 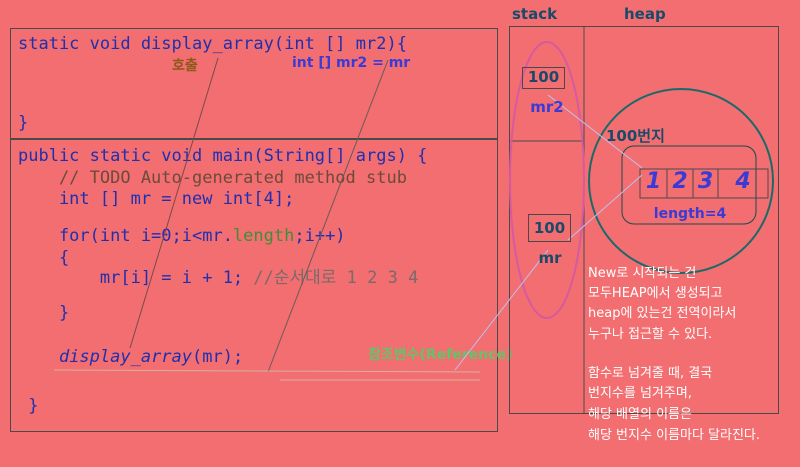 I want to click on mr-to-heap-line, so click(x=605, y=207).